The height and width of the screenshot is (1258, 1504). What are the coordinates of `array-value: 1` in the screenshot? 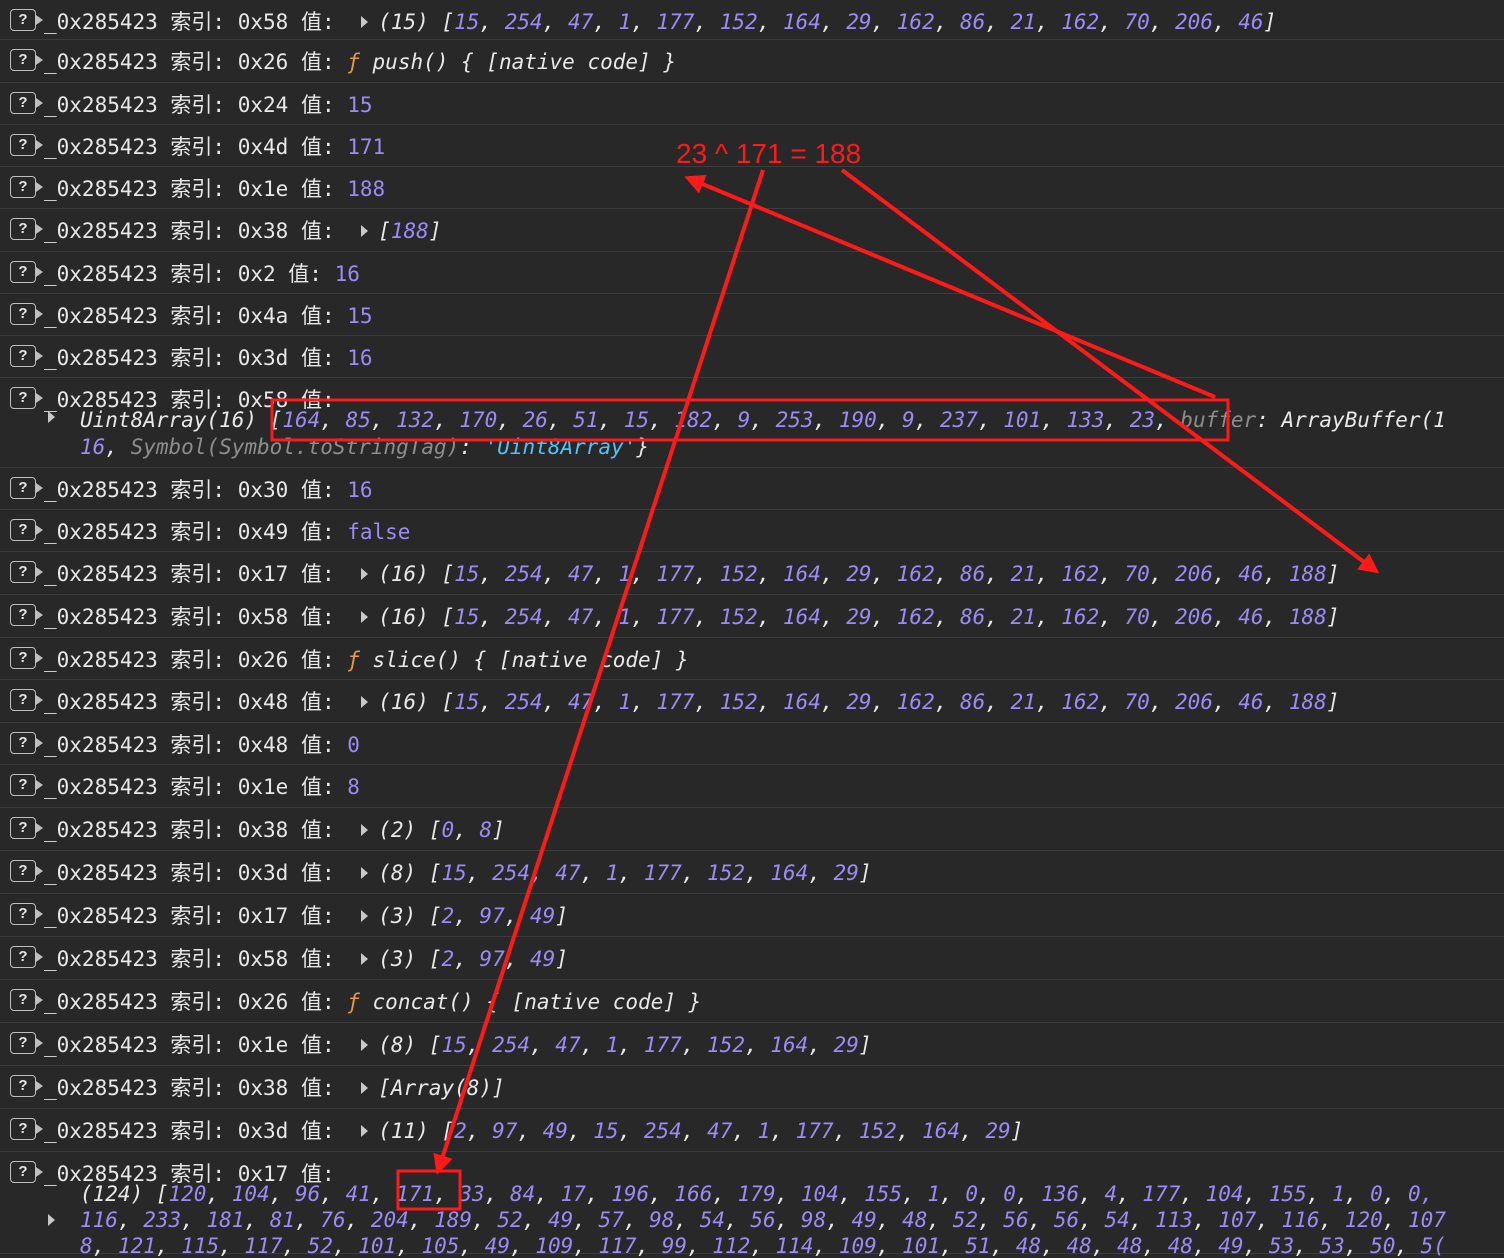 It's located at (1338, 1194).